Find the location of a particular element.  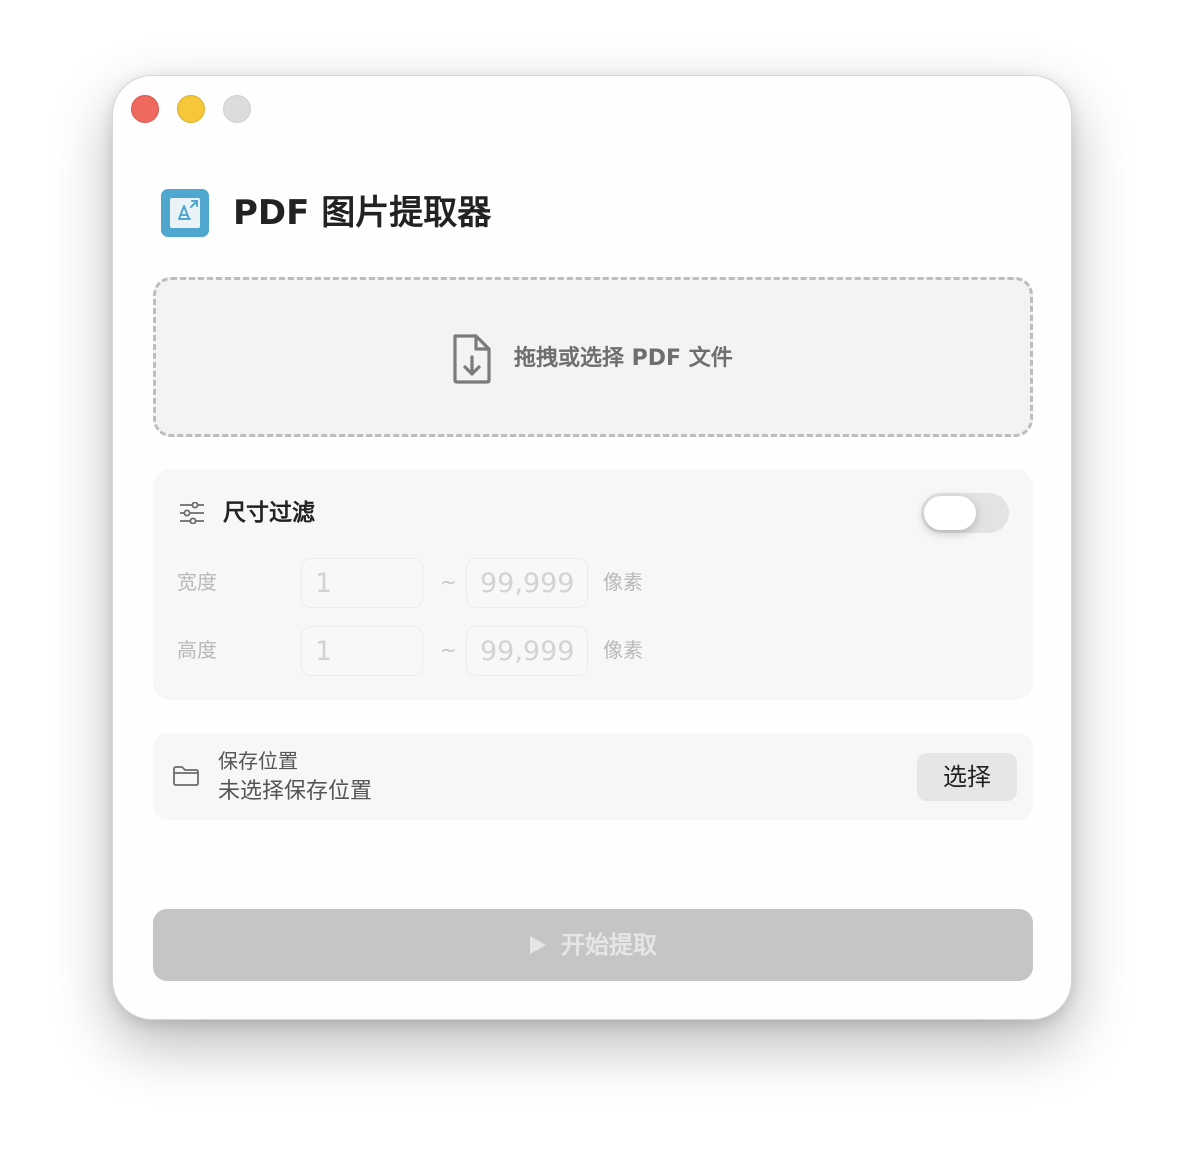

save-location-panel: 保存位置 未选择保存位置 选择 is located at coordinates (593, 776).